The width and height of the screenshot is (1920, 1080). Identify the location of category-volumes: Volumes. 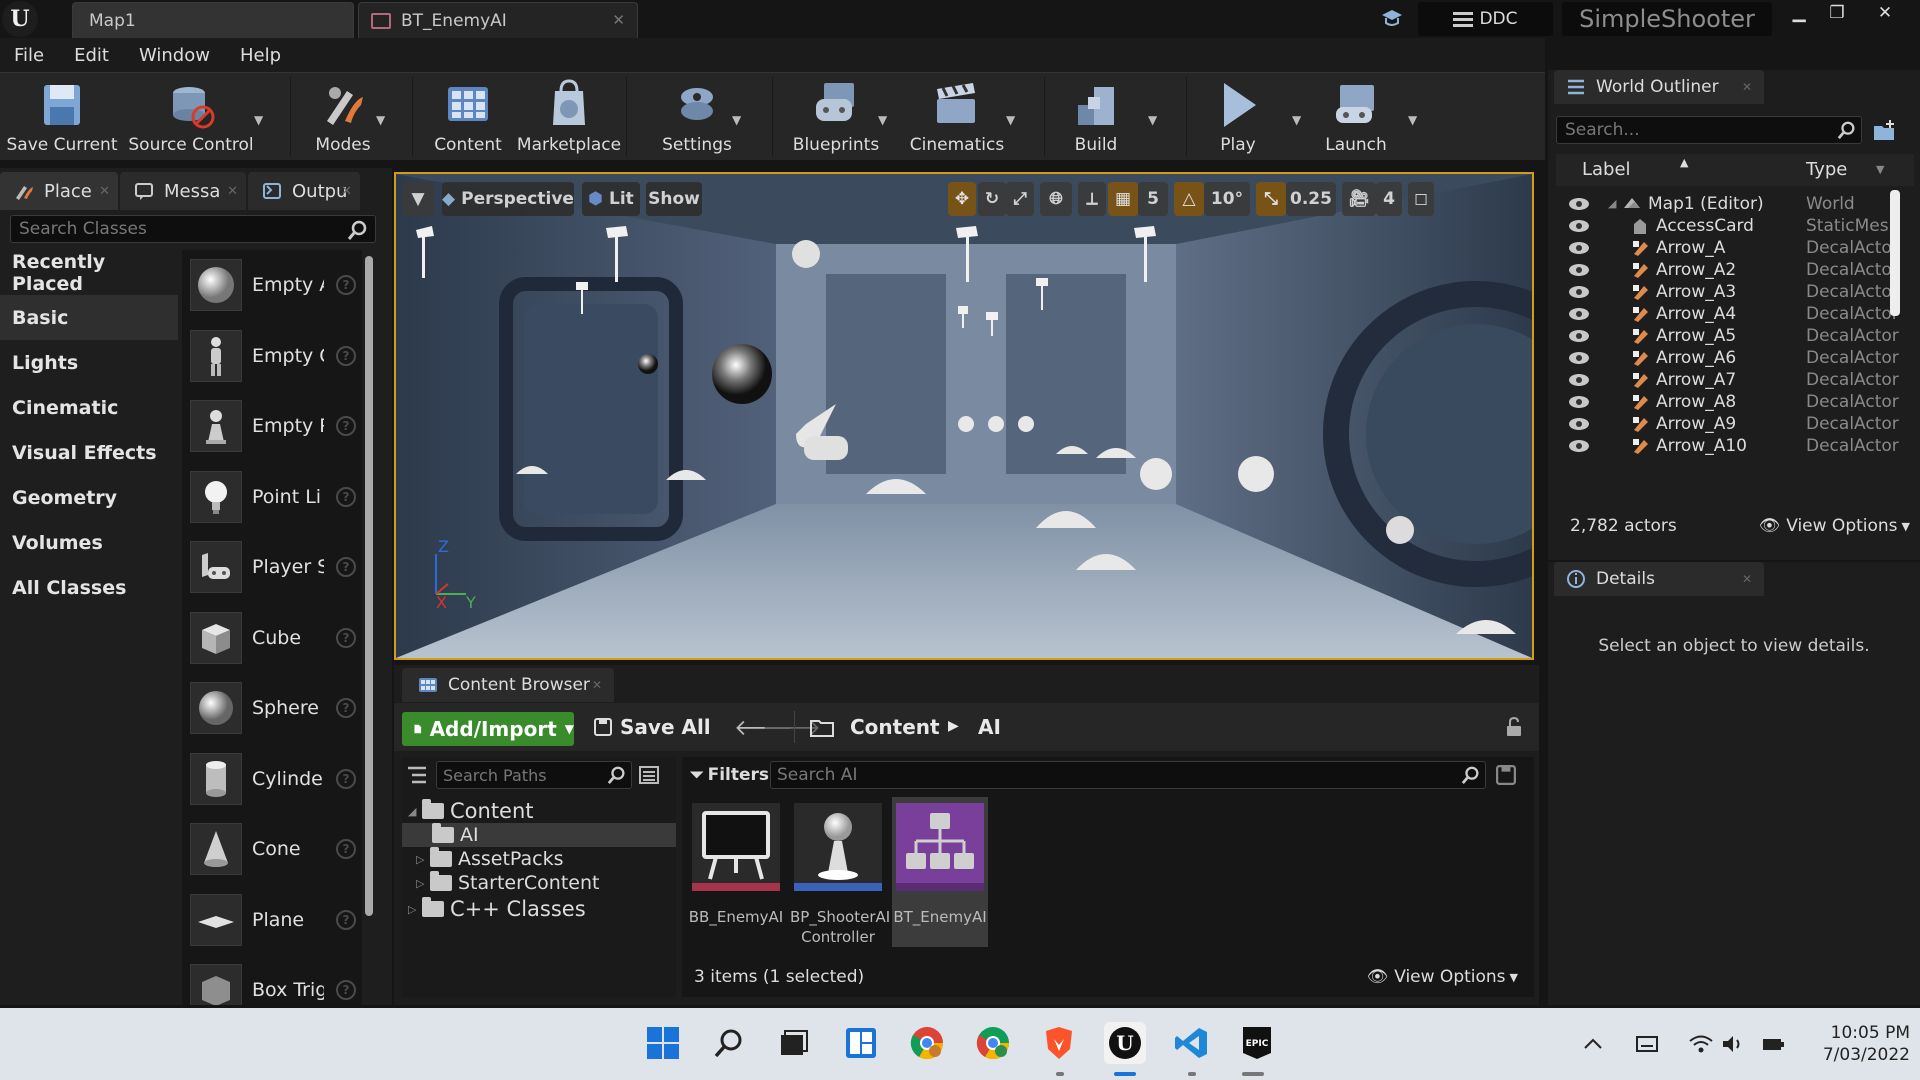
(89, 542).